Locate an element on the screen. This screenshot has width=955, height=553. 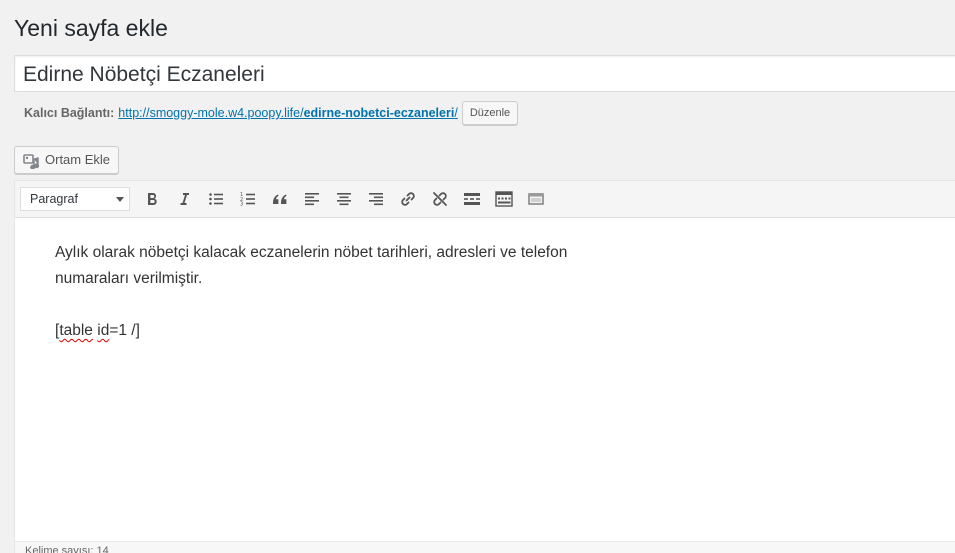
bullet-list-icon is located at coordinates (216, 199).